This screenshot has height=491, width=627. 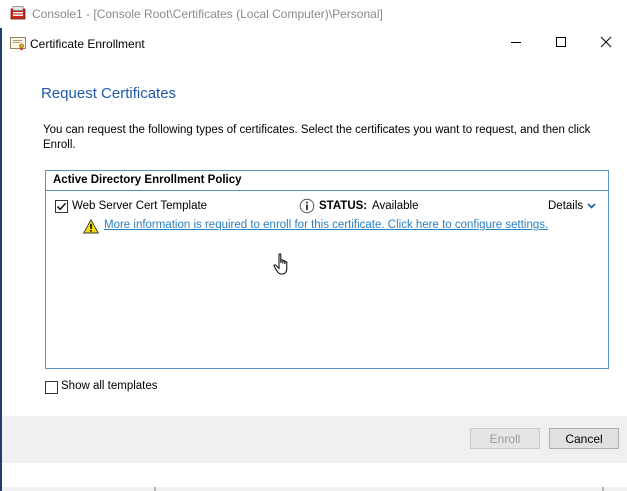 I want to click on checkmark-icon, so click(x=61, y=206).